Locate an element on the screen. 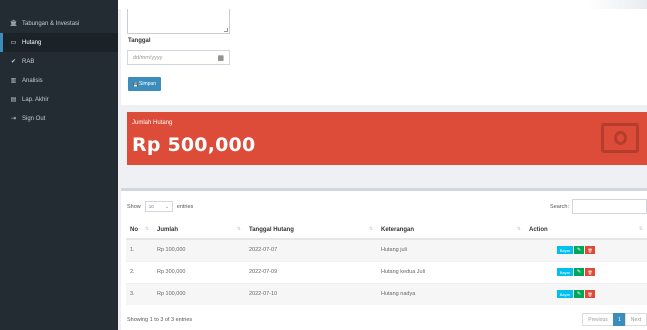 The height and width of the screenshot is (330, 647). top-navbar is located at coordinates (382, 4).